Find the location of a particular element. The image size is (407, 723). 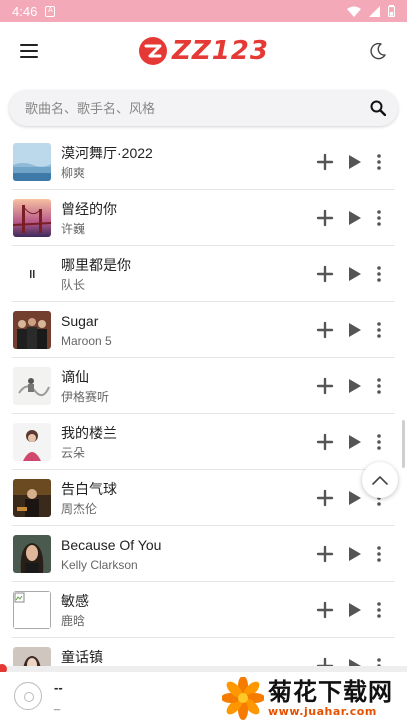

search-icon is located at coordinates (378, 108).